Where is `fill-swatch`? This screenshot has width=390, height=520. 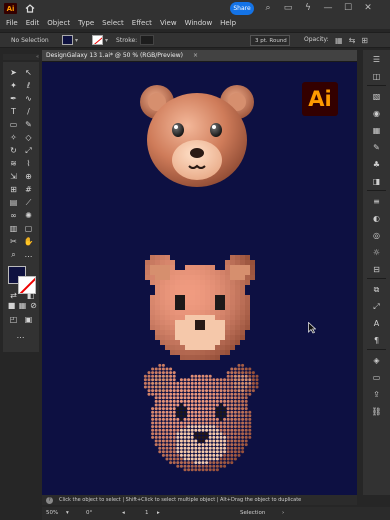
fill-swatch is located at coordinates (67, 40).